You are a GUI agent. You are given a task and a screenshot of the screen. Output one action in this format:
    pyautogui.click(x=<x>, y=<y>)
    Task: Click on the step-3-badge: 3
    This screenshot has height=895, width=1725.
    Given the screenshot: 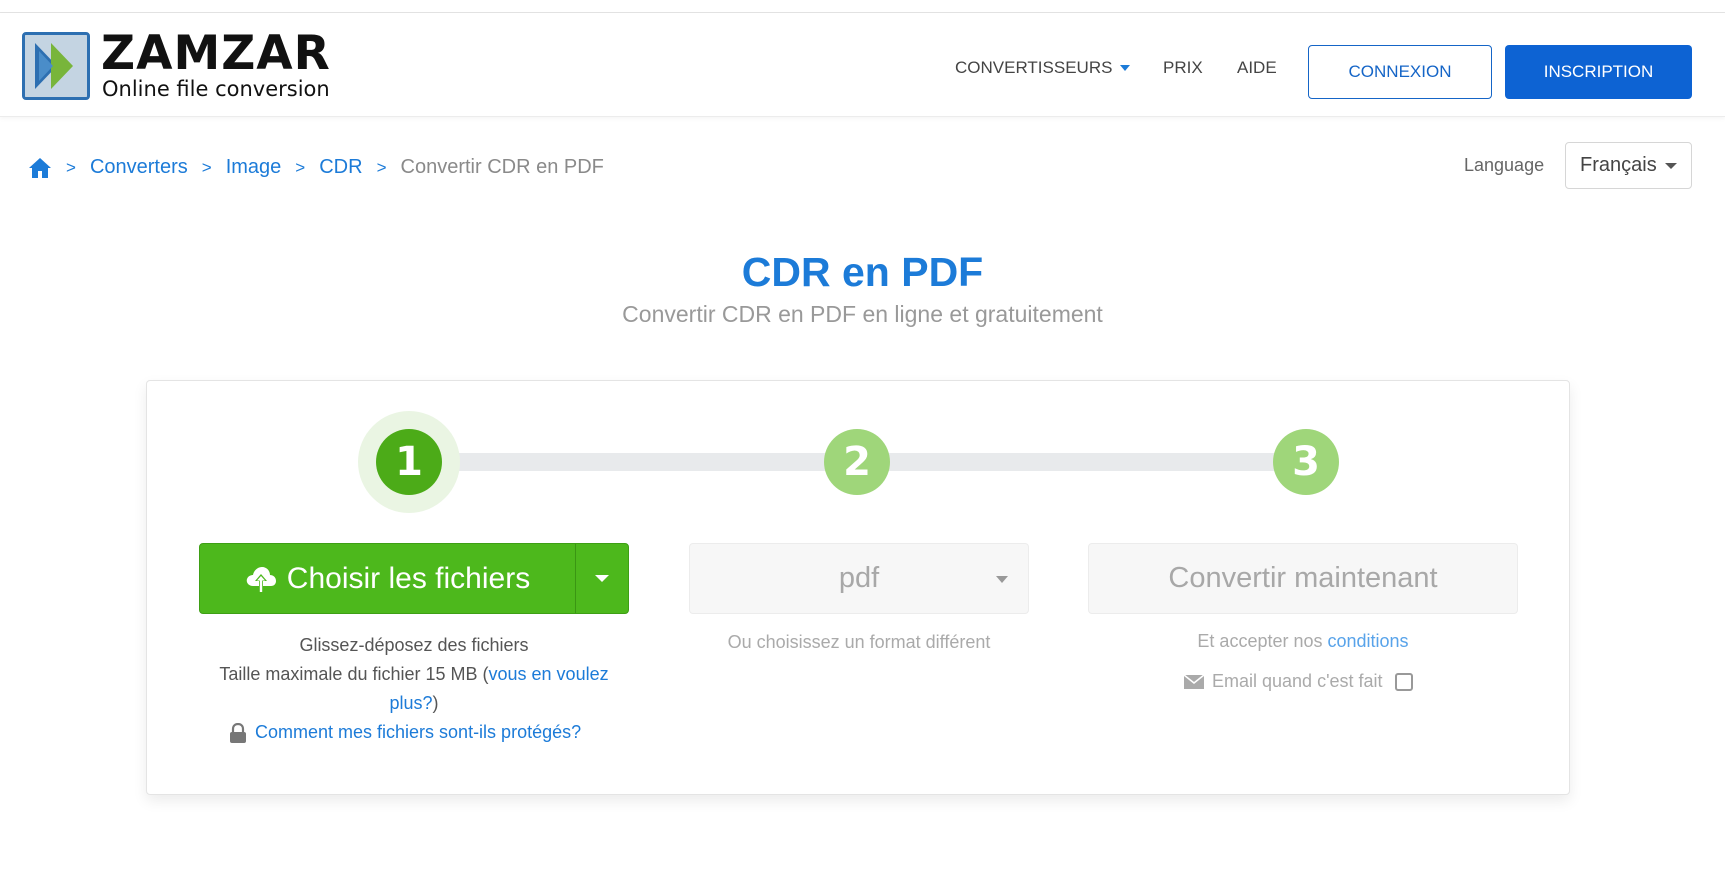 What is the action you would take?
    pyautogui.click(x=1306, y=462)
    